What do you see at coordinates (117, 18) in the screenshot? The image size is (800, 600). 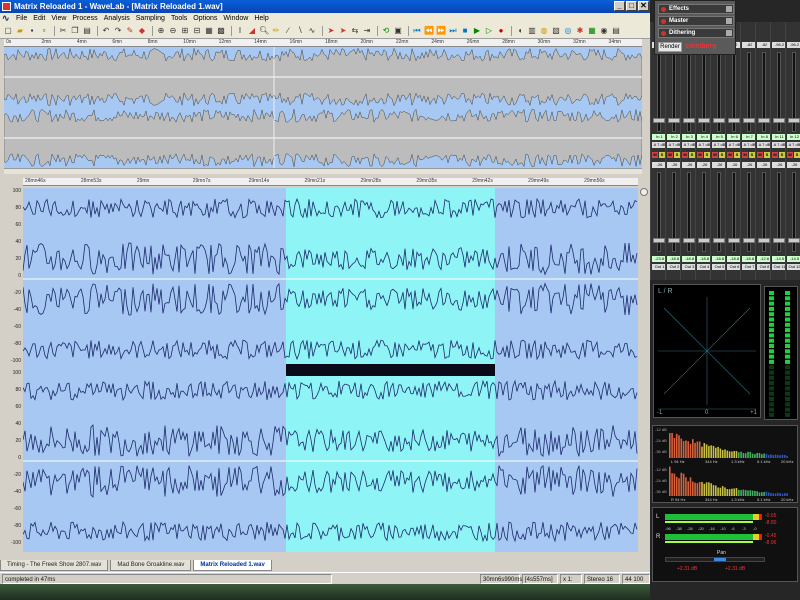 I see `menu-analysis: Analysis` at bounding box center [117, 18].